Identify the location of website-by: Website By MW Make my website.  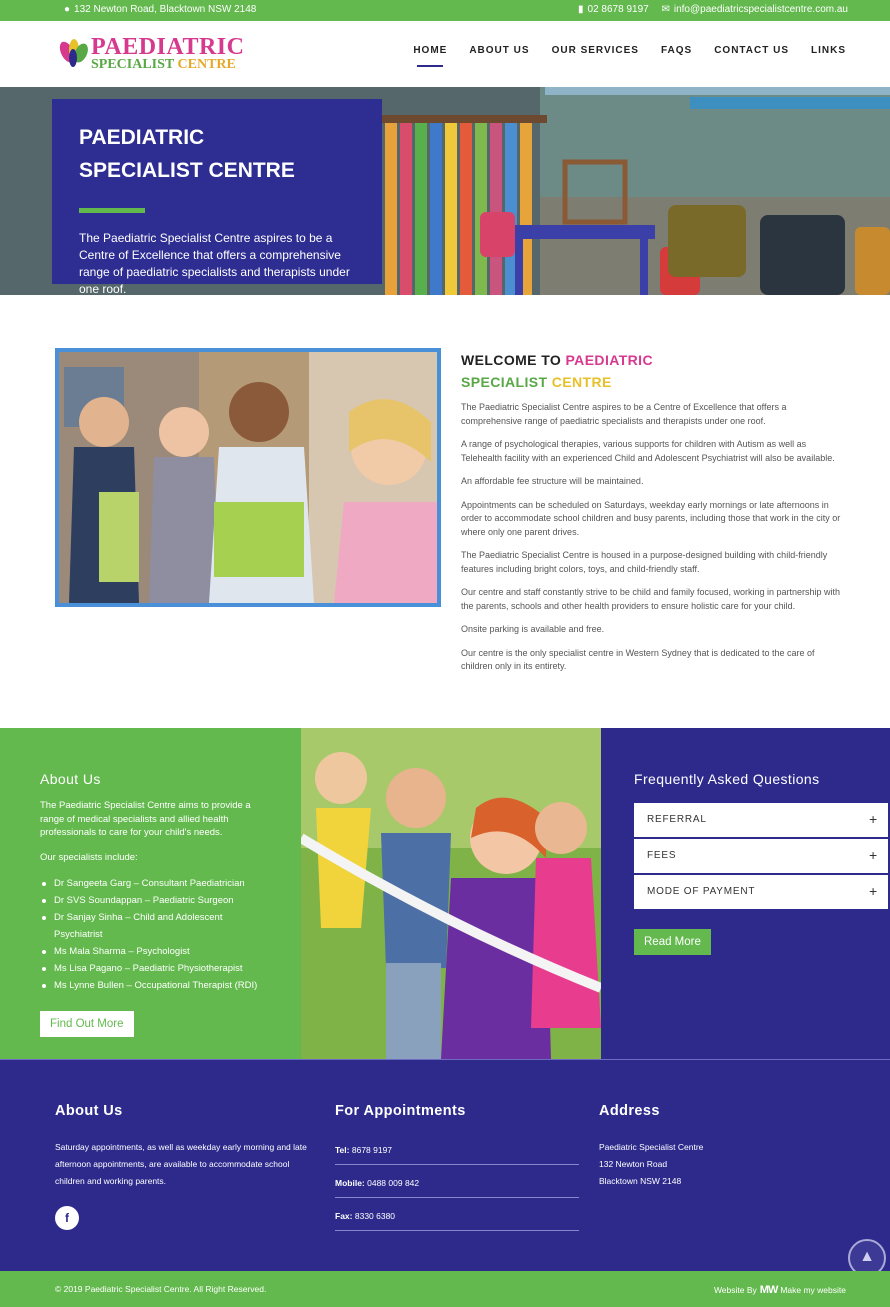
(780, 1290).